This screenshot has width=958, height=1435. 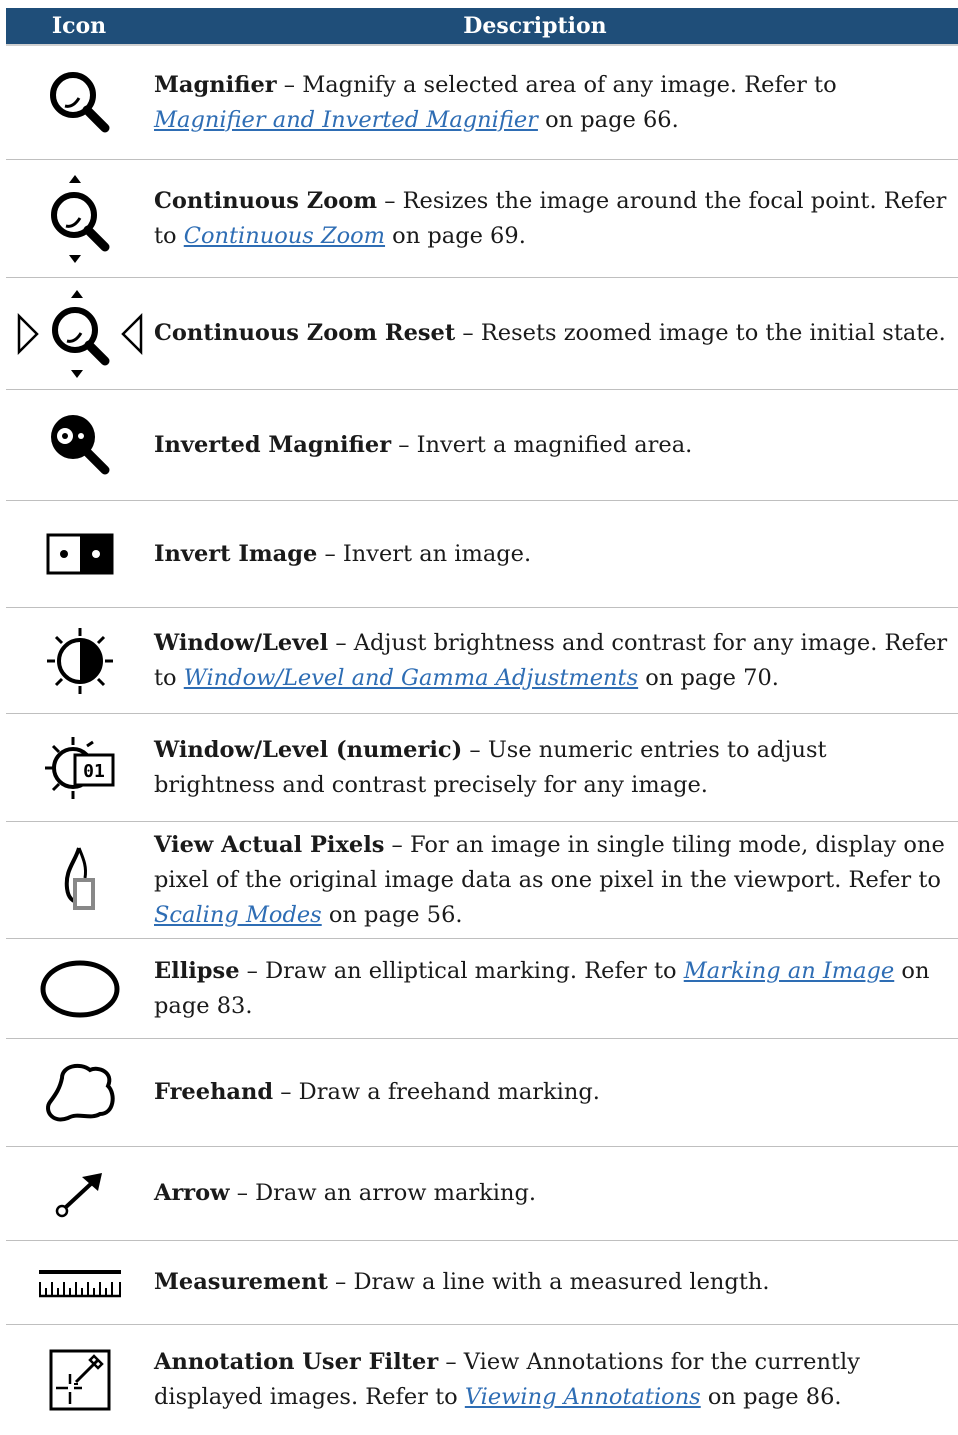 I want to click on table-header: Icon Description, so click(x=482, y=27).